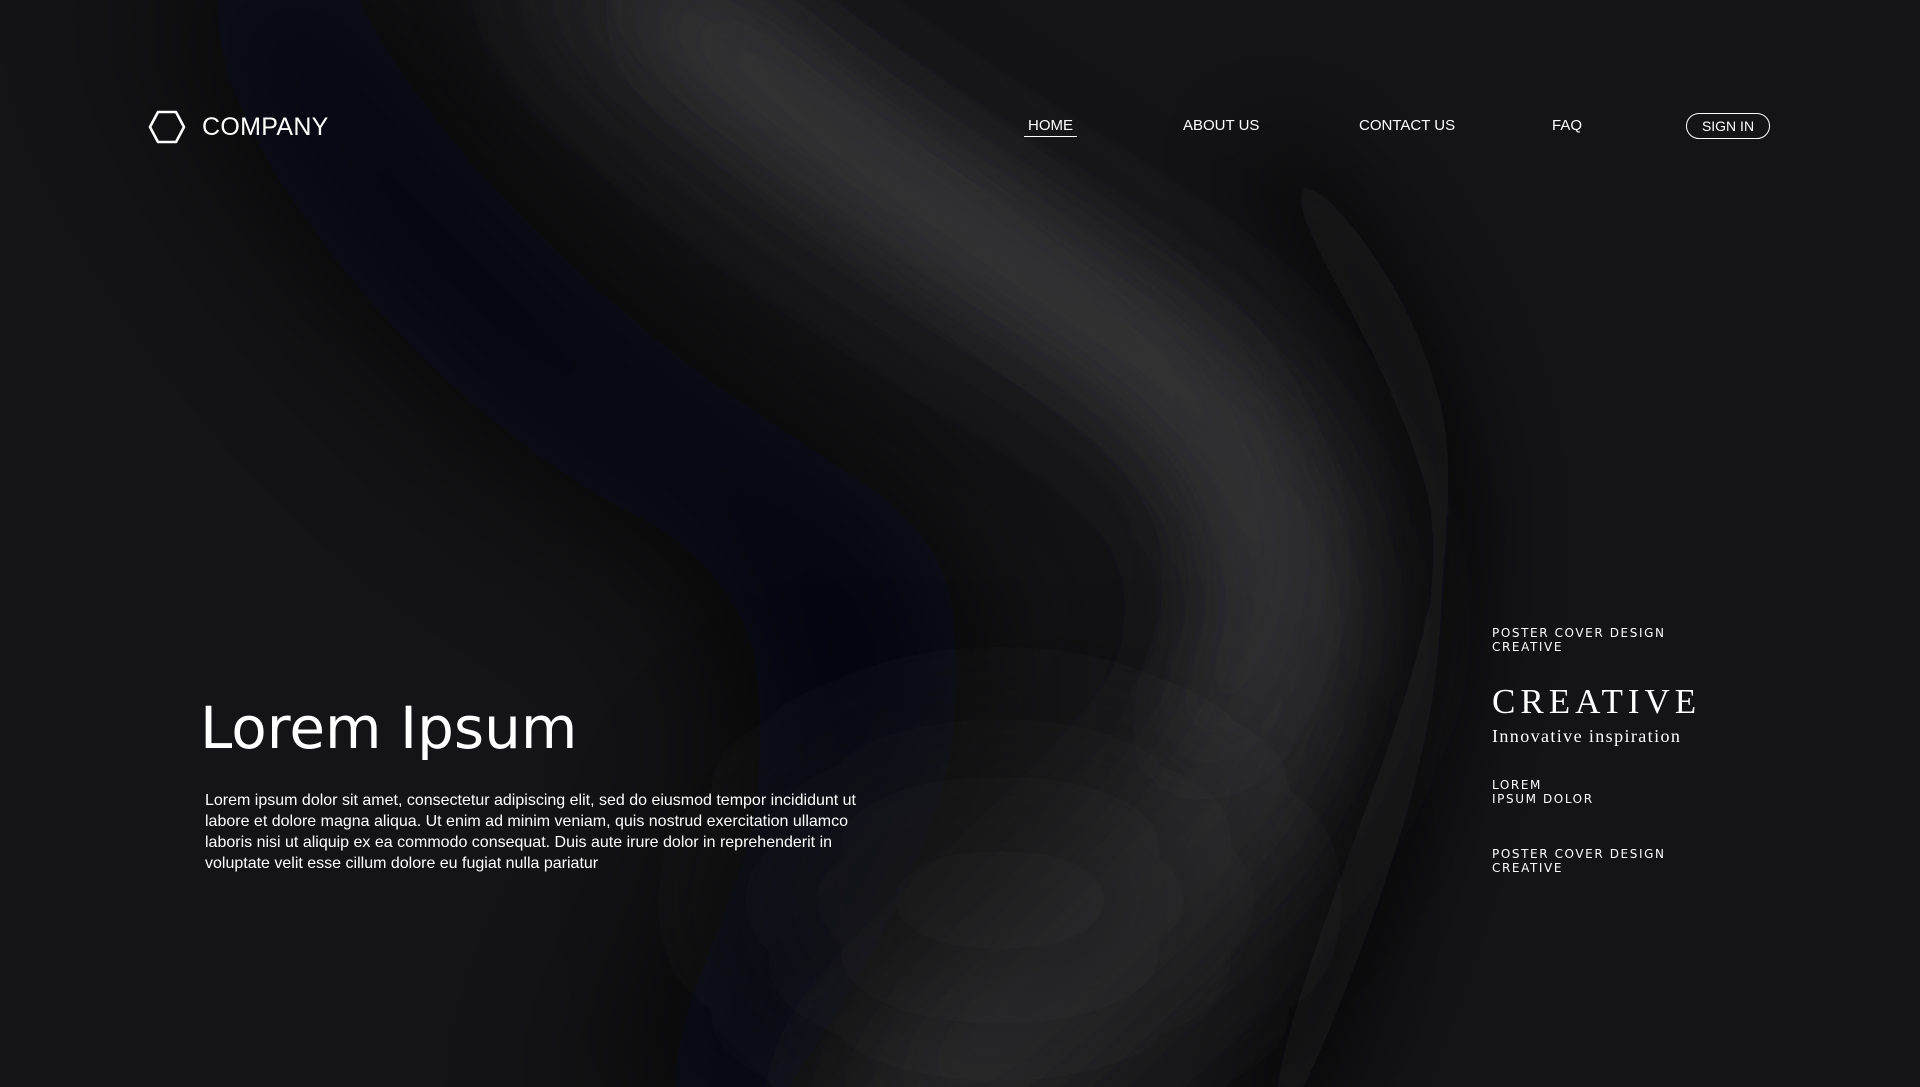  I want to click on nav-about-us: ABOUT US, so click(1221, 125).